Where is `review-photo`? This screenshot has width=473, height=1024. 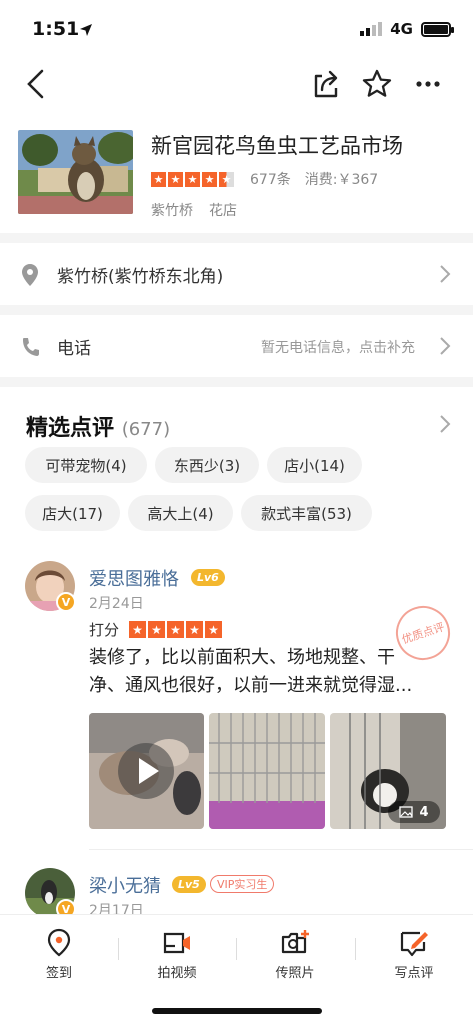 review-photo is located at coordinates (267, 771).